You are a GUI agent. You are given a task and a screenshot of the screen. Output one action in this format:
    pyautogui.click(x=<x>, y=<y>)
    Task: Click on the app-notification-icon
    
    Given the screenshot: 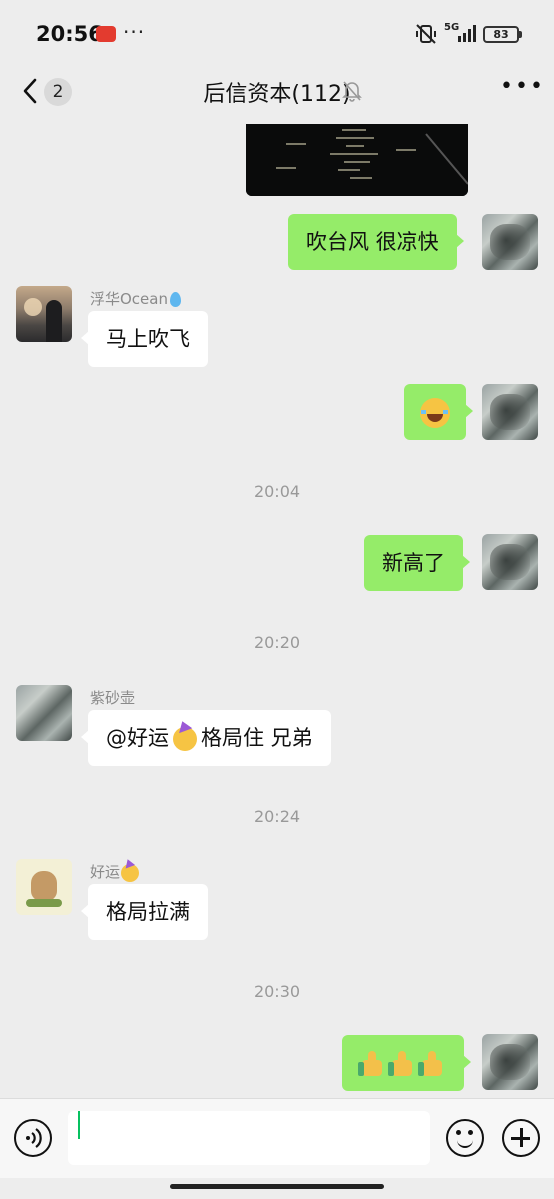 What is the action you would take?
    pyautogui.click(x=106, y=34)
    